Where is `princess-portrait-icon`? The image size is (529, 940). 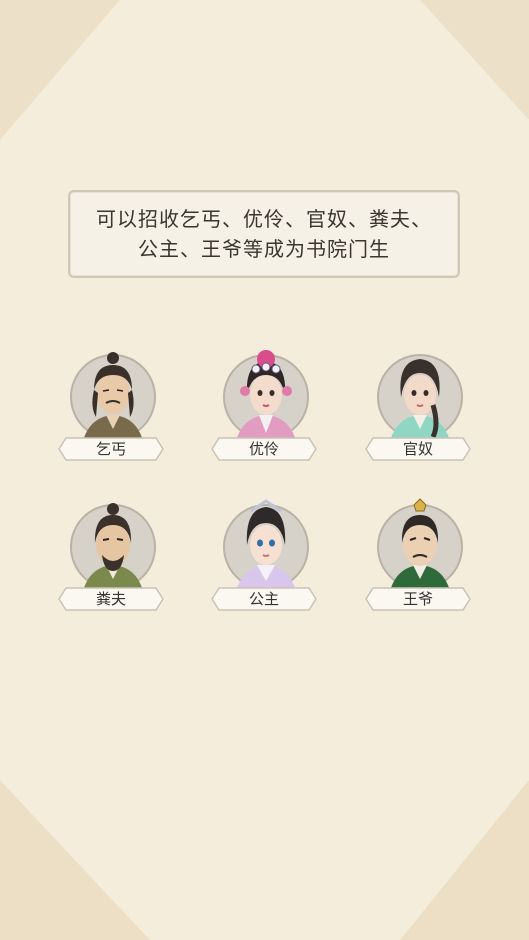
princess-portrait-icon is located at coordinates (266, 547).